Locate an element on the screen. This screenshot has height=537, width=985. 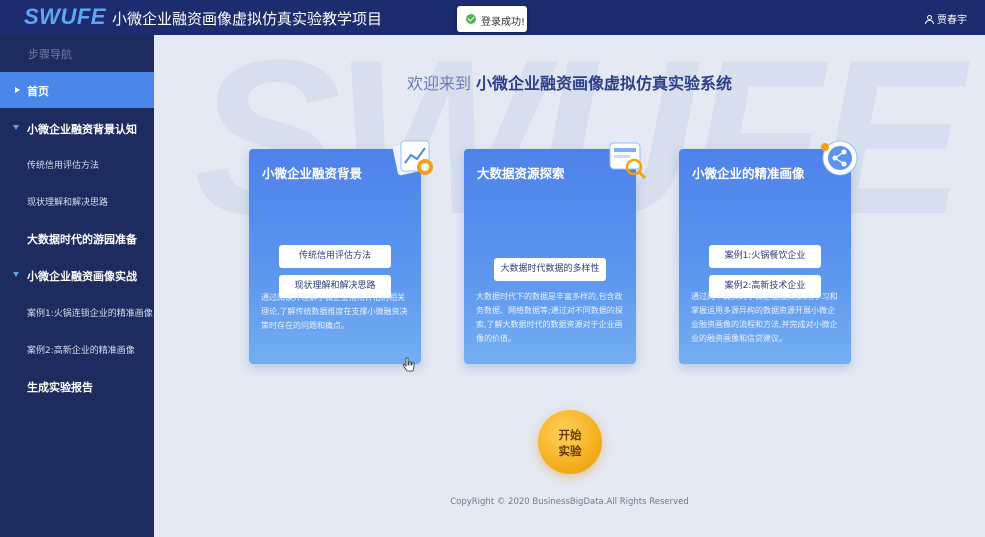
sidebar-item-current-status: 现状理解和解决思路 is located at coordinates (77, 201).